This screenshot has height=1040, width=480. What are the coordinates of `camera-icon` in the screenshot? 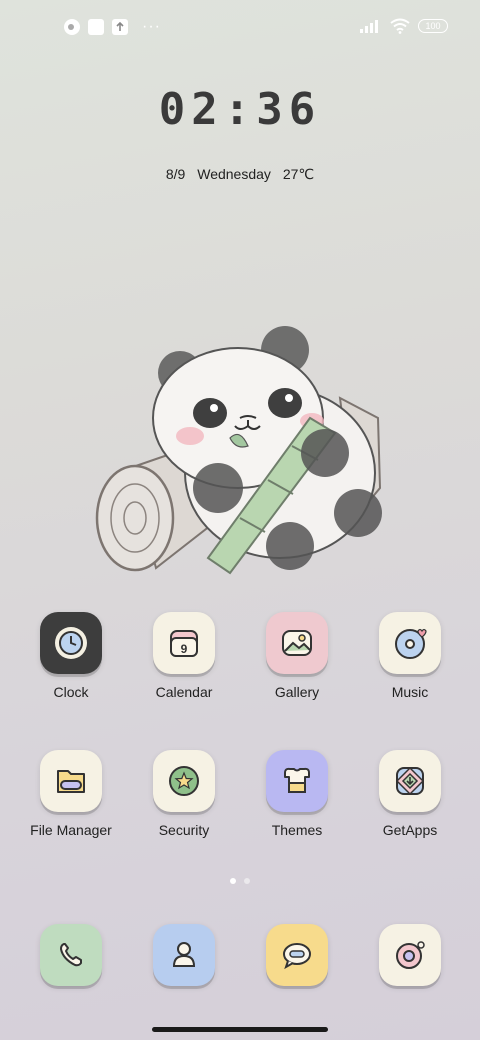 It's located at (410, 955).